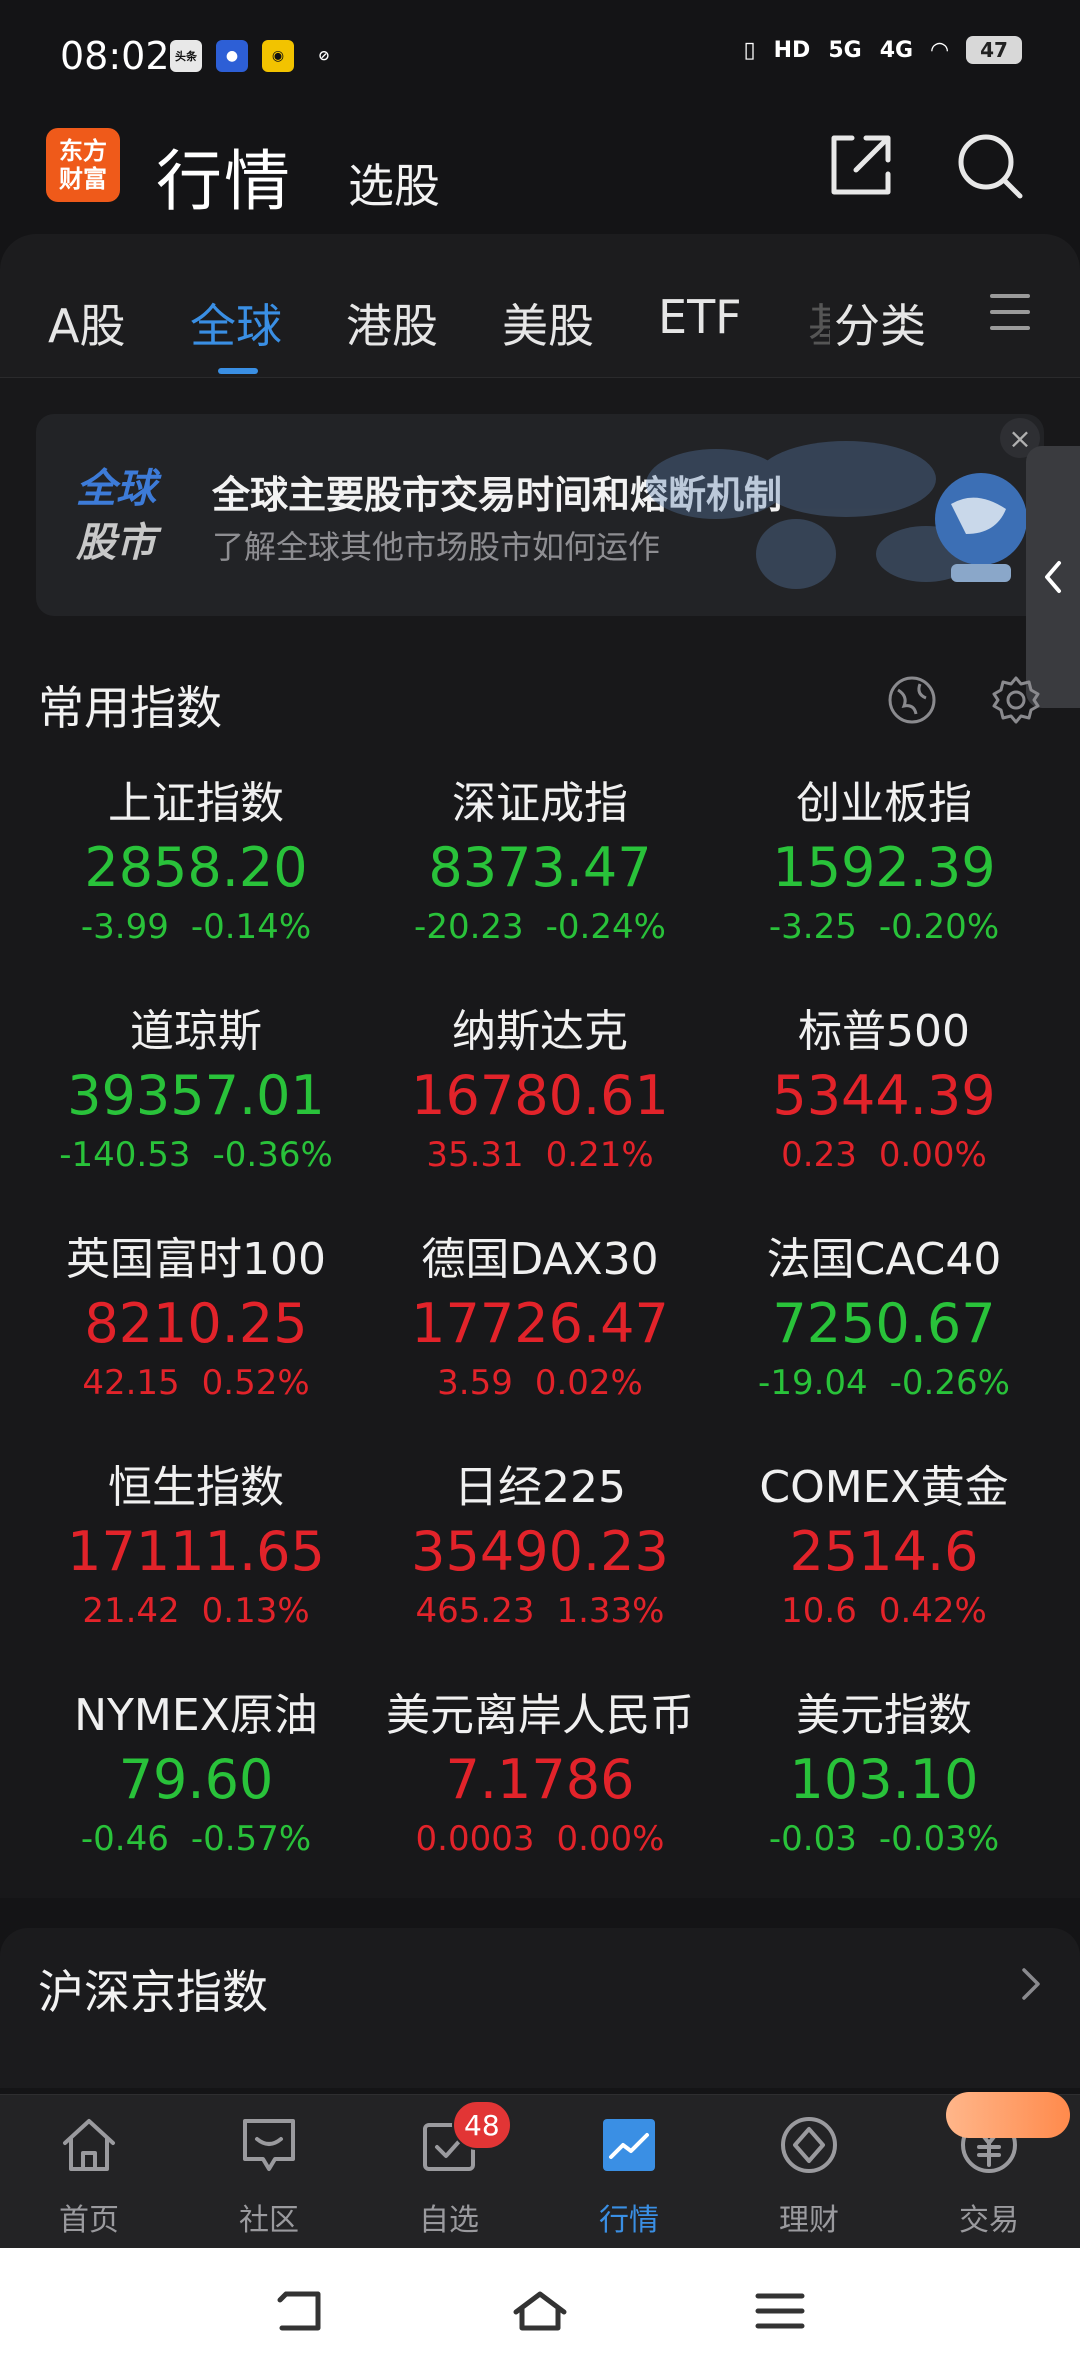 This screenshot has height=2376, width=1080. I want to click on index-name: 美元指数, so click(884, 1715).